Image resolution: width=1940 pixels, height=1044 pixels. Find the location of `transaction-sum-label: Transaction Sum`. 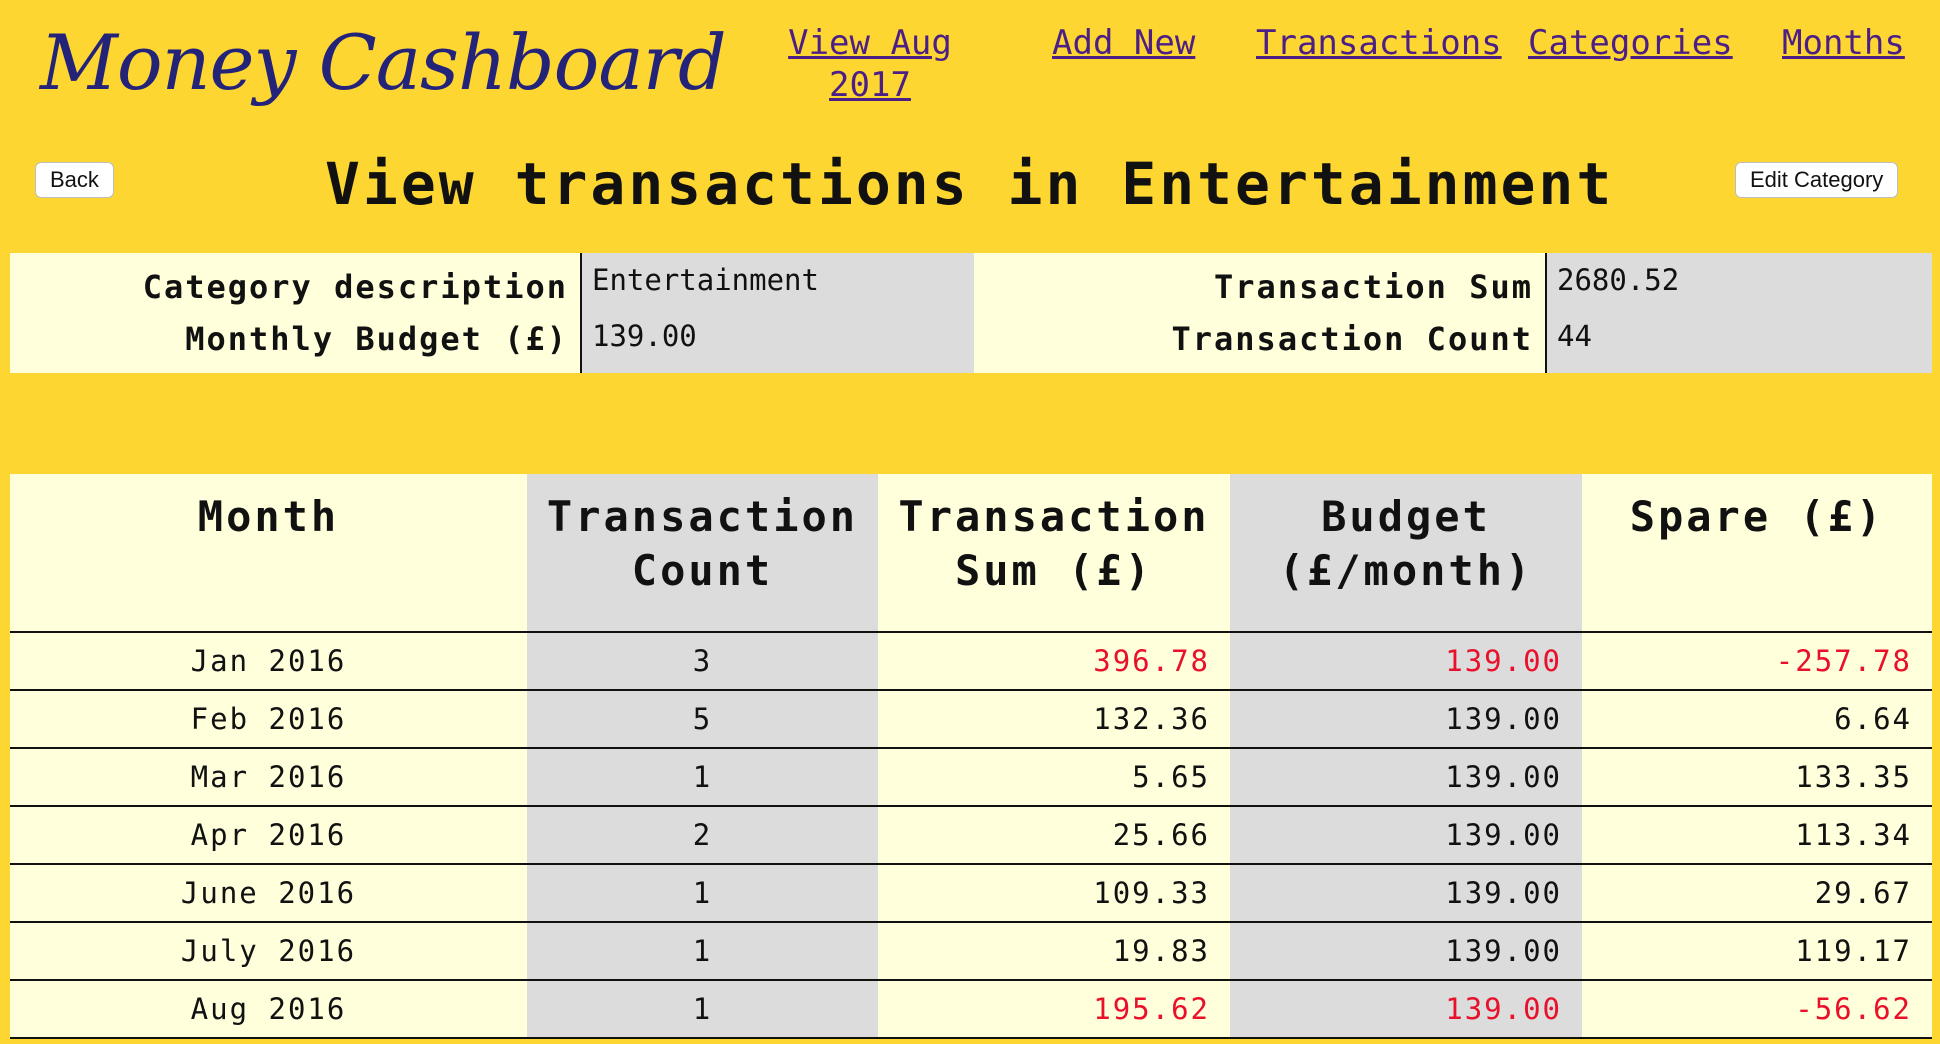

transaction-sum-label: Transaction Sum is located at coordinates (1373, 287).